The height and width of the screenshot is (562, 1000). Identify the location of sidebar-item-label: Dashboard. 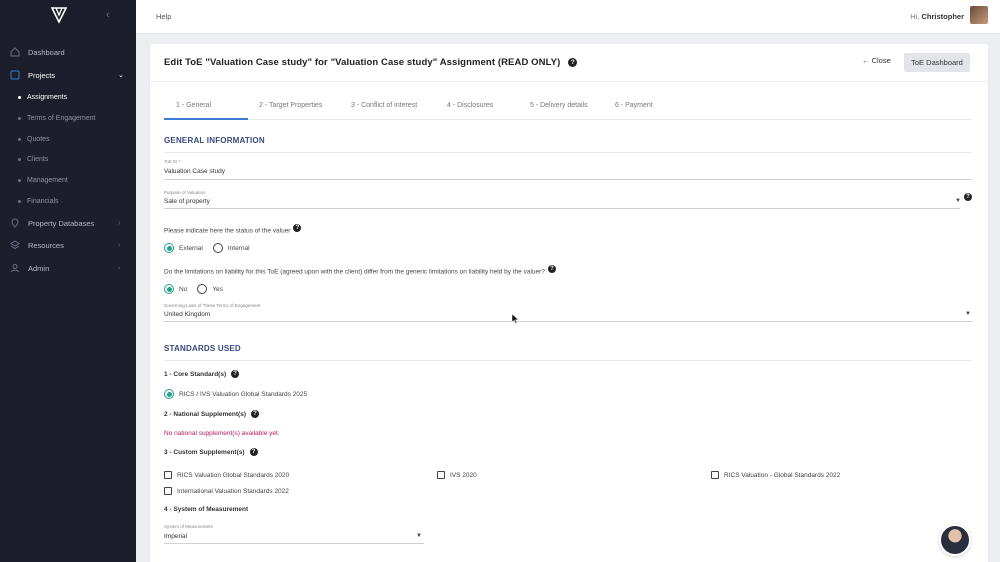
(46, 52).